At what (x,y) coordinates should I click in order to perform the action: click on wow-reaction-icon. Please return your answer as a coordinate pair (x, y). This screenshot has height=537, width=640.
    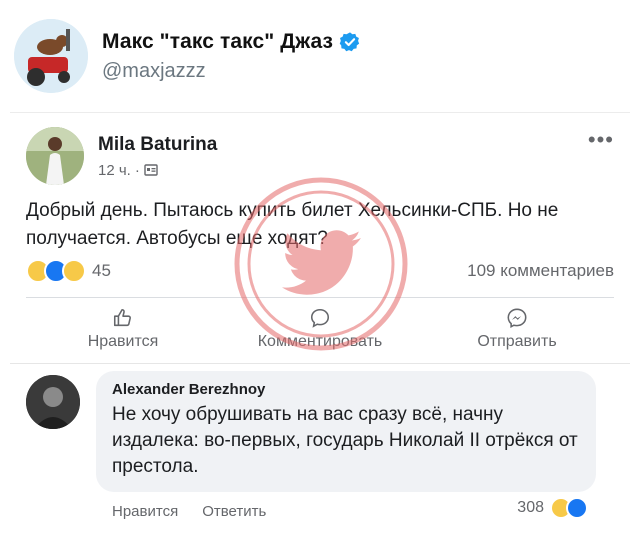
    Looking at the image, I should click on (74, 271).